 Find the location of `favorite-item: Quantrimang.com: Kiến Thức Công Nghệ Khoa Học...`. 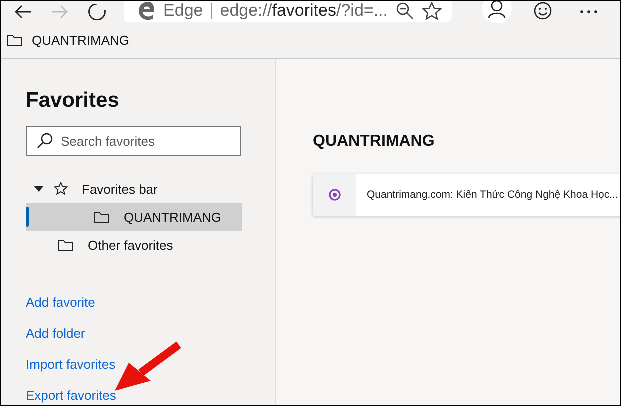

favorite-item: Quantrimang.com: Kiến Thức Công Nghệ Khoa Học... is located at coordinates (466, 195).